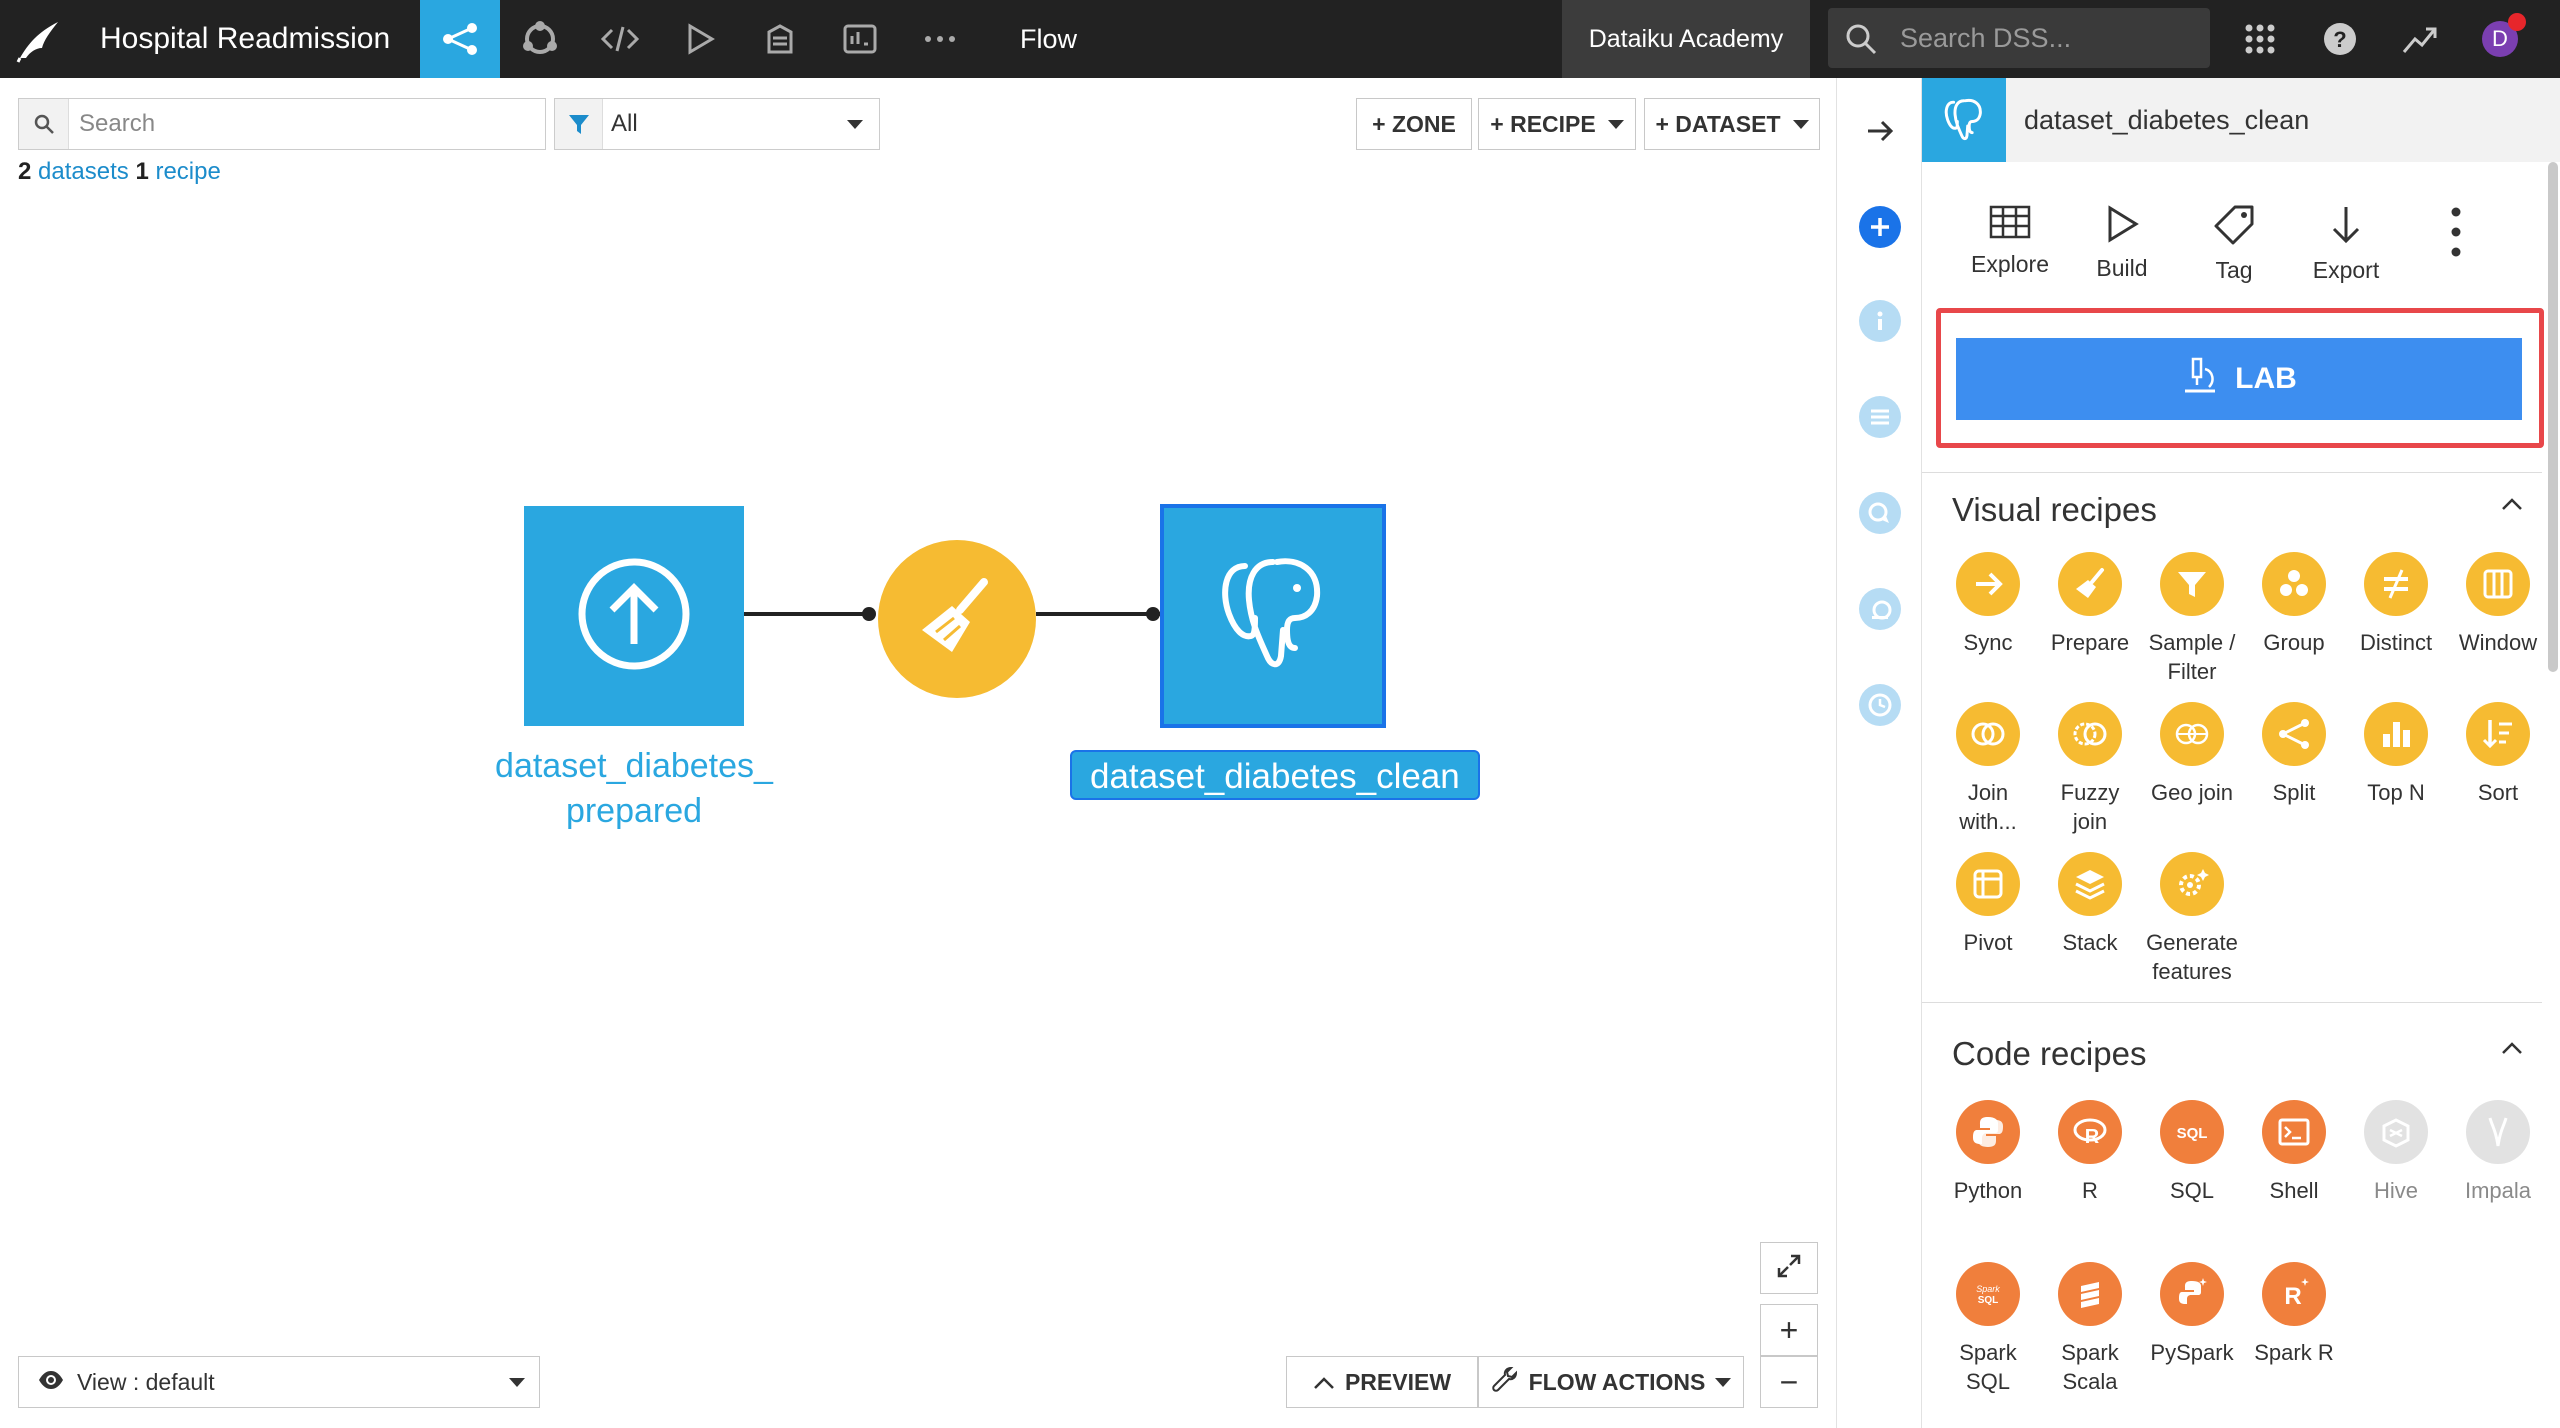 This screenshot has width=2560, height=1428. I want to click on project-name: Hospital Readmission, so click(245, 39).